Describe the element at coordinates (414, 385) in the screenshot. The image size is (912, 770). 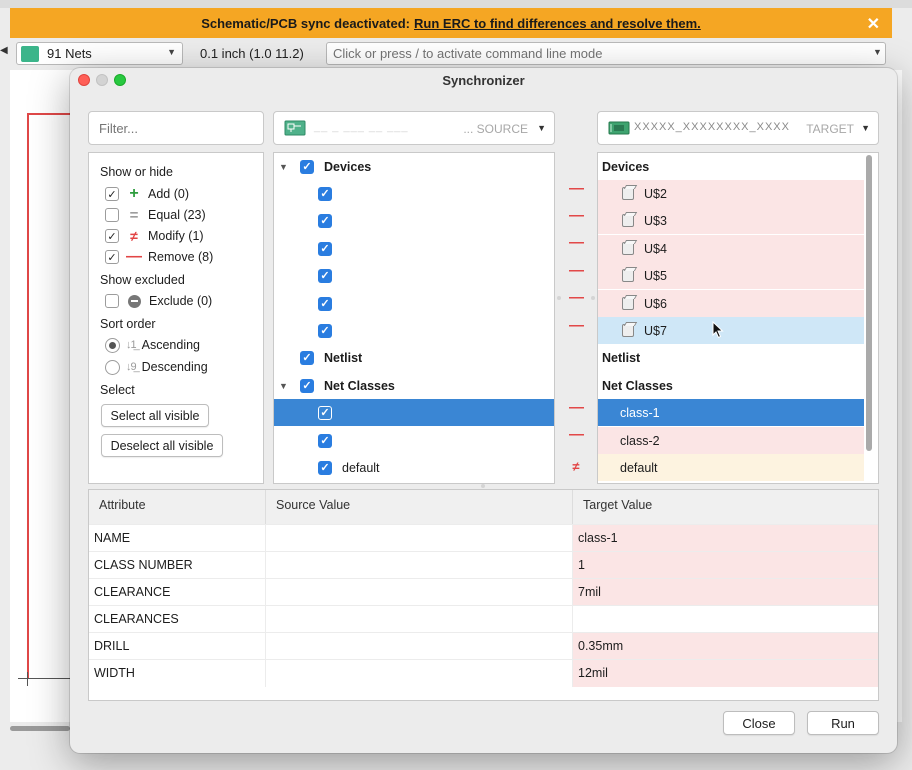
I see `source-net-classes-group: ▼ ✓ Net Classes` at that location.